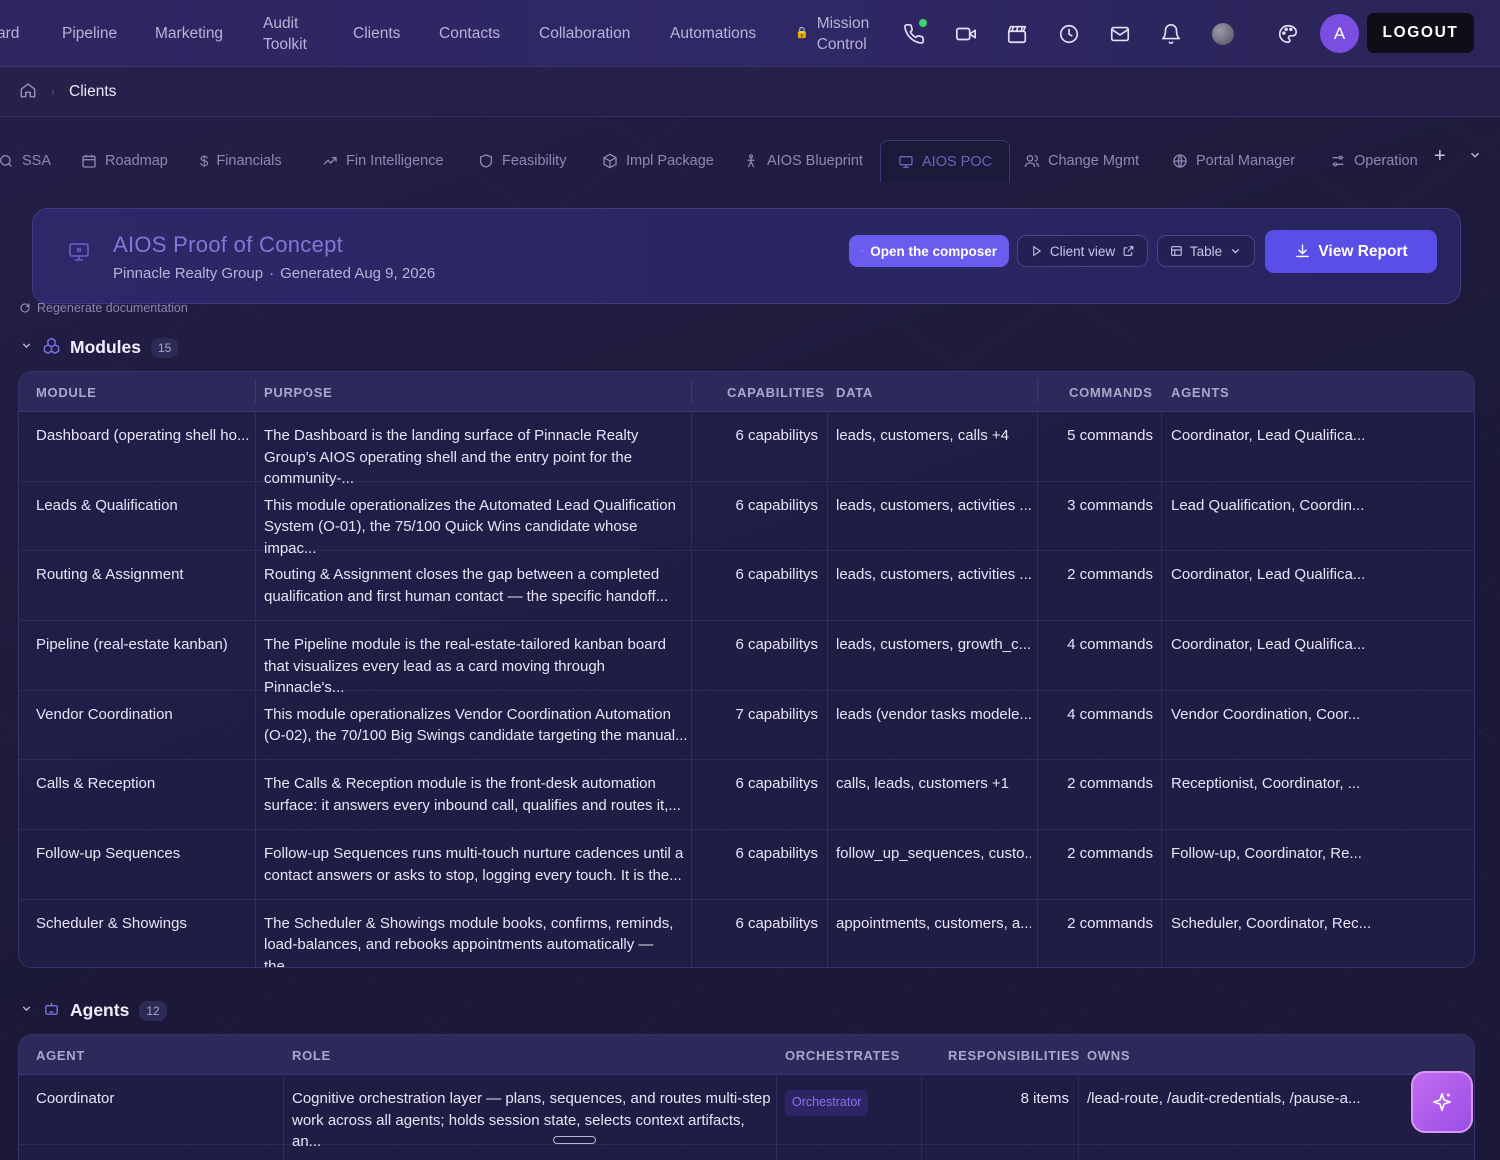  What do you see at coordinates (862, 250) in the screenshot?
I see `magic-wand-icon` at bounding box center [862, 250].